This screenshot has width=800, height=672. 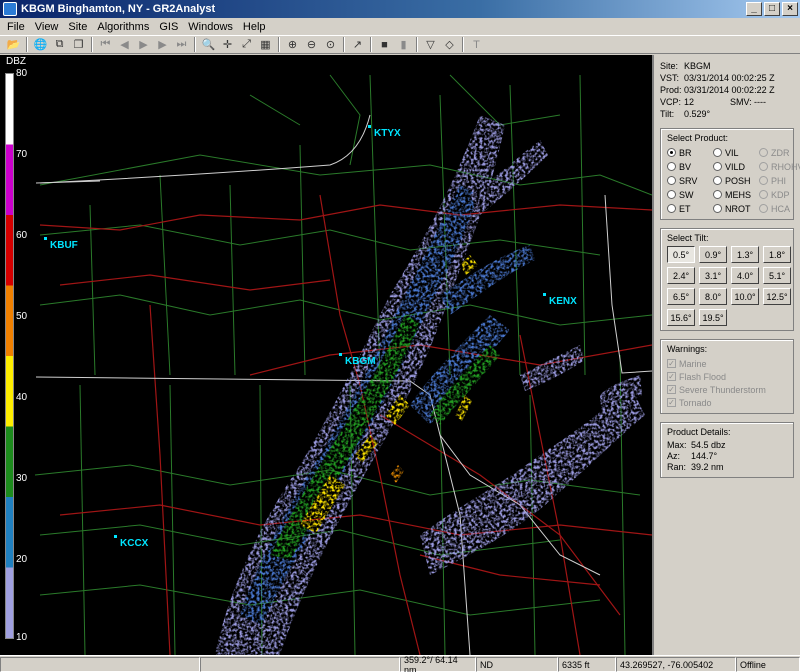 What do you see at coordinates (713, 317) in the screenshot?
I see `tilt-button: 19.5°` at bounding box center [713, 317].